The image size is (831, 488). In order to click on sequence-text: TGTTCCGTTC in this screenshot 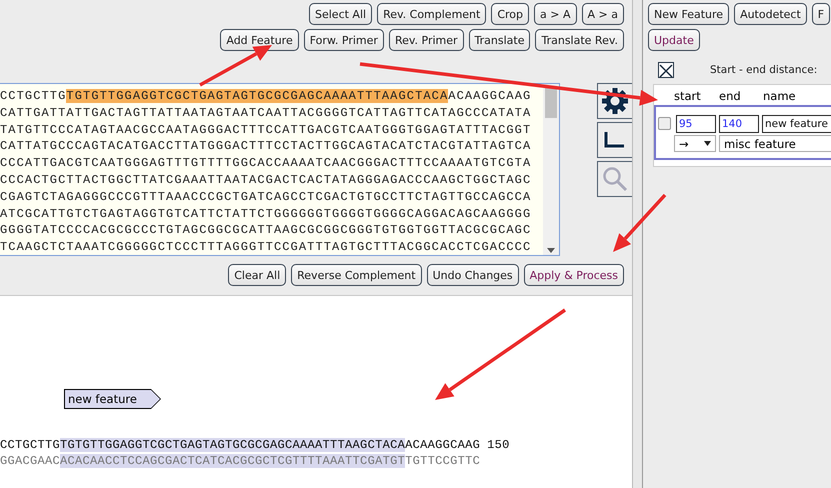, I will do `click(442, 461)`.